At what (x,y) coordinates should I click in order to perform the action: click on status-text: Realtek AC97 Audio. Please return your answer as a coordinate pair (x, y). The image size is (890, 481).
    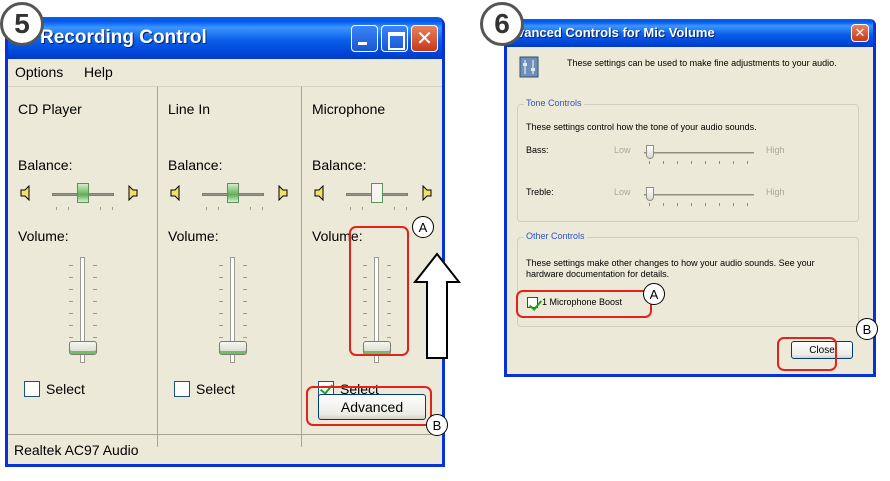
    Looking at the image, I should click on (76, 450).